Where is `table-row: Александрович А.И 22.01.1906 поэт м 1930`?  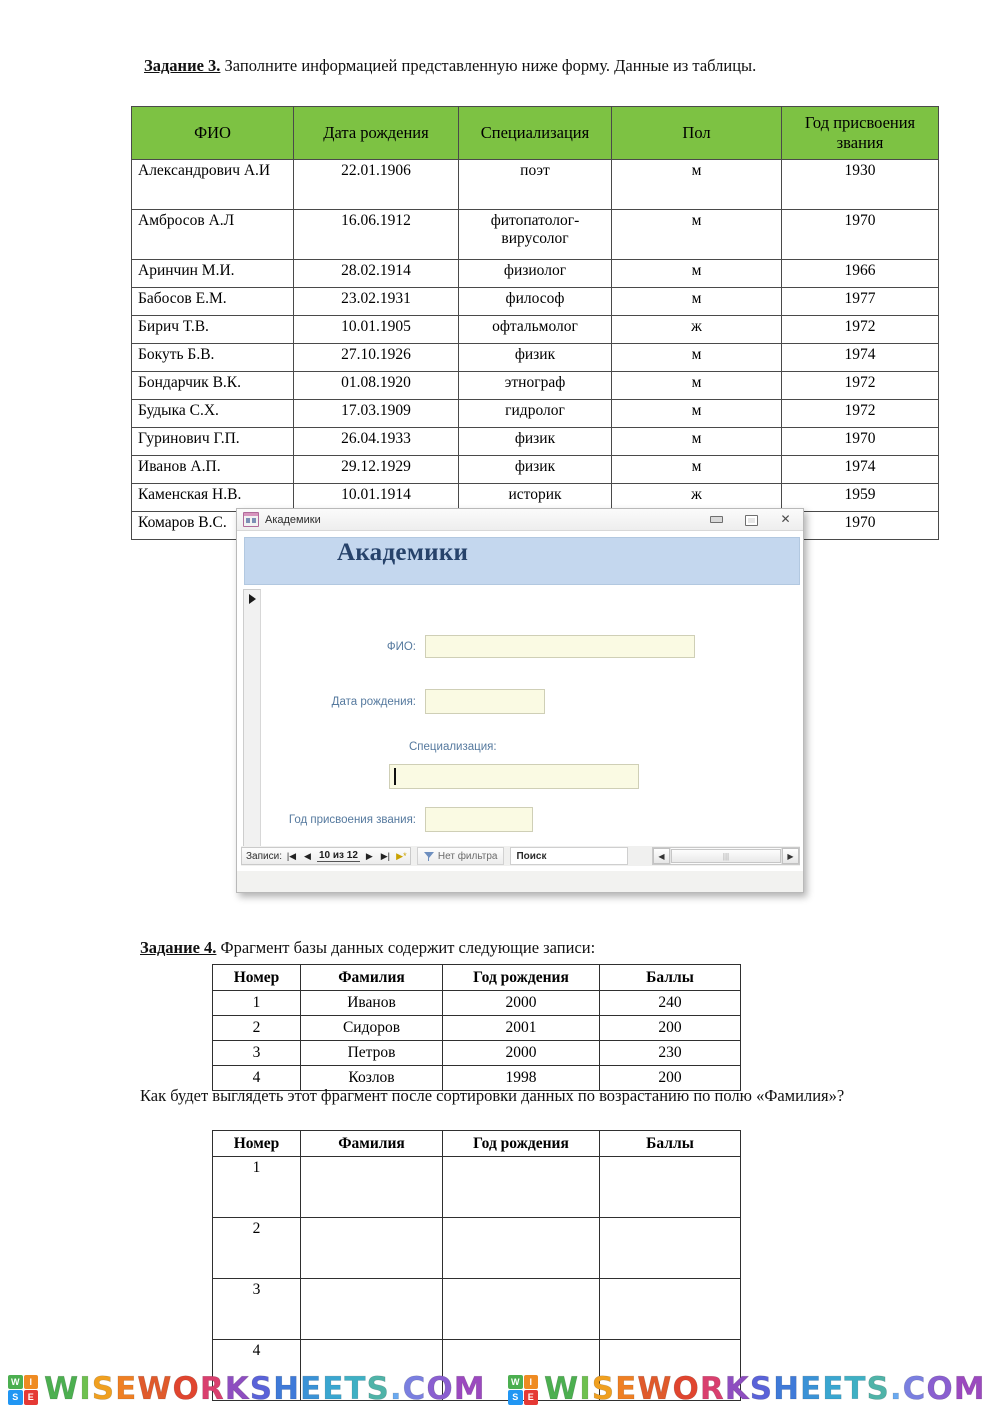 table-row: Александрович А.И 22.01.1906 поэт м 1930 is located at coordinates (535, 184).